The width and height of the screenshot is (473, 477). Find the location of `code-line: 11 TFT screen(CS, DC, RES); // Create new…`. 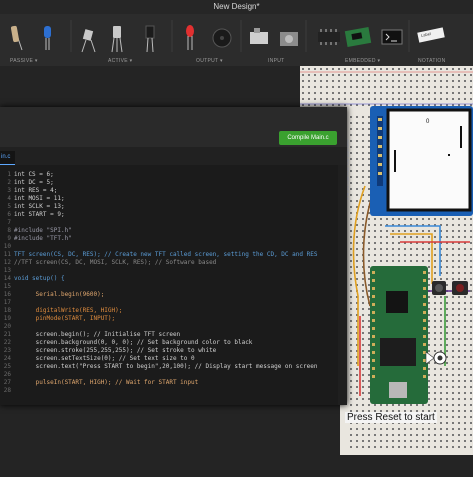

code-line: 11 TFT screen(CS, DC, RES); // Create new… is located at coordinates (160, 254).